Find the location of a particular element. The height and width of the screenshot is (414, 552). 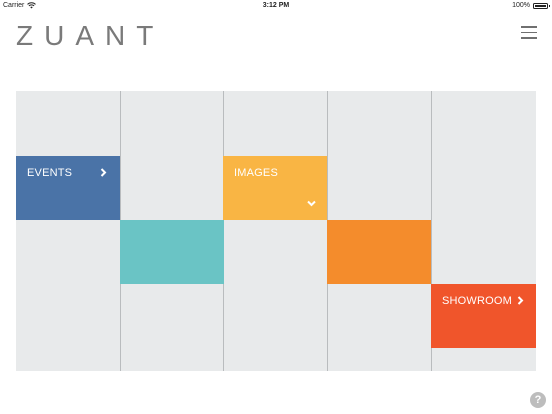

images-label: IMAGES is located at coordinates (256, 173).